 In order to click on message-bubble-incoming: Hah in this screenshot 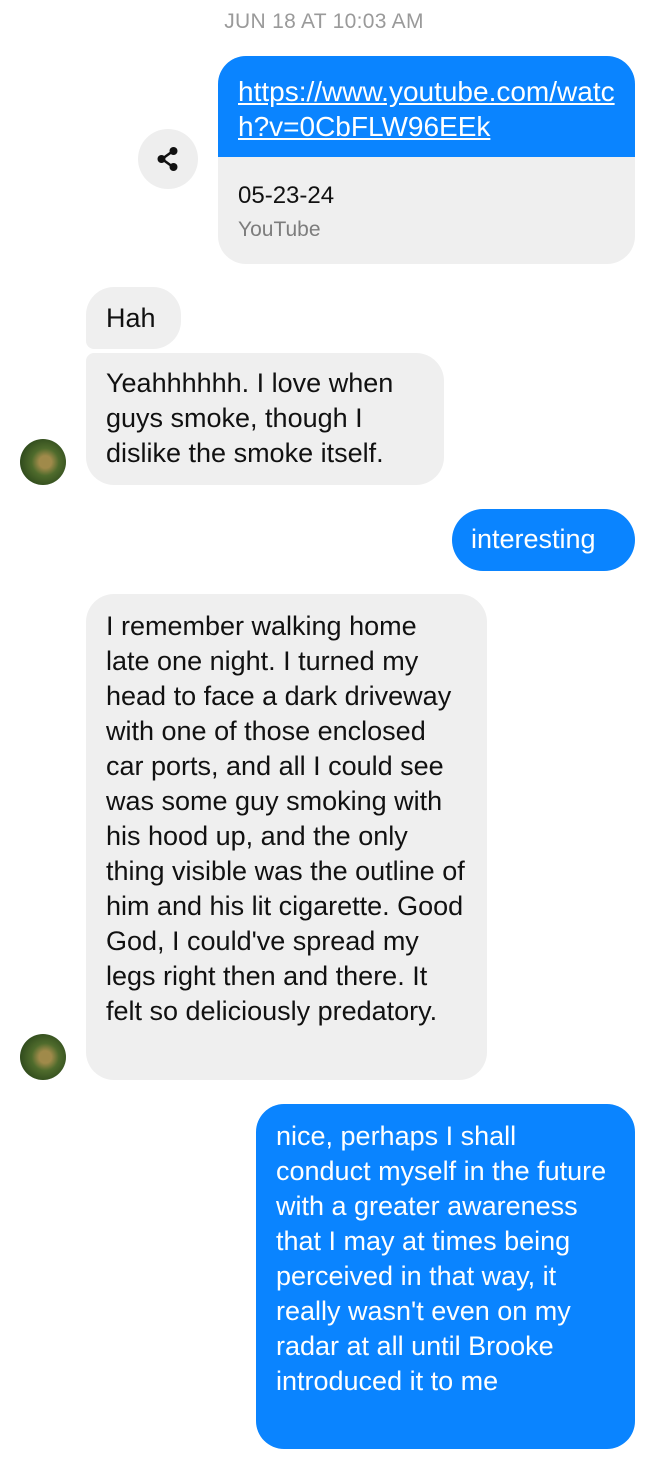, I will do `click(133, 318)`.